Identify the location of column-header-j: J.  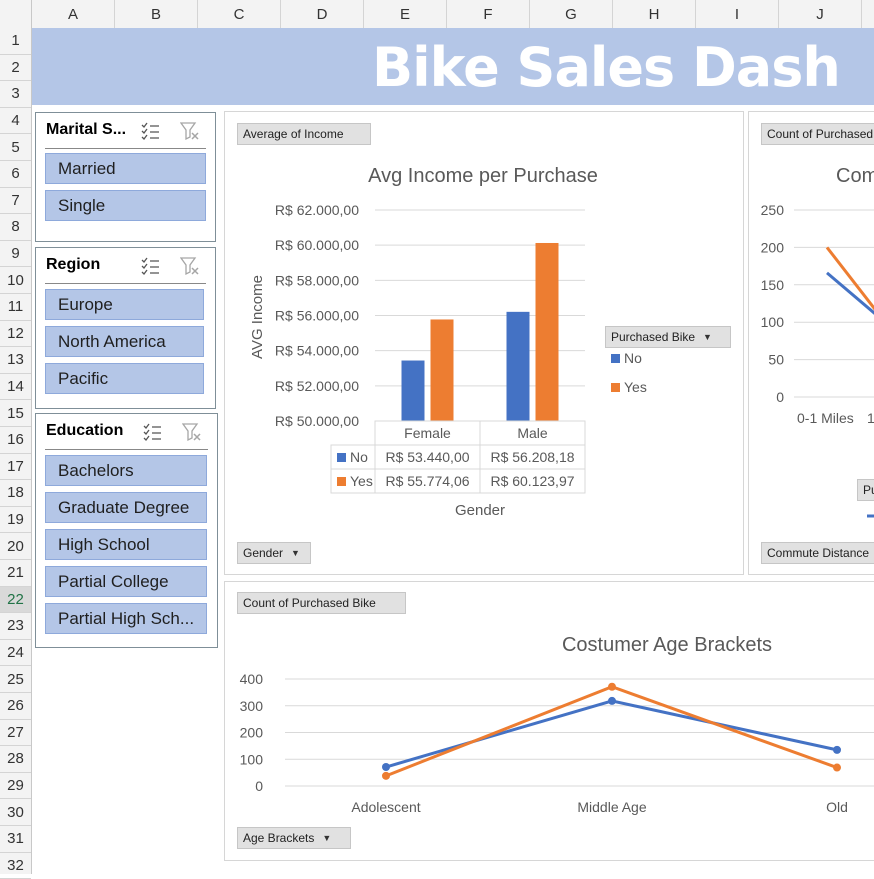
(820, 14).